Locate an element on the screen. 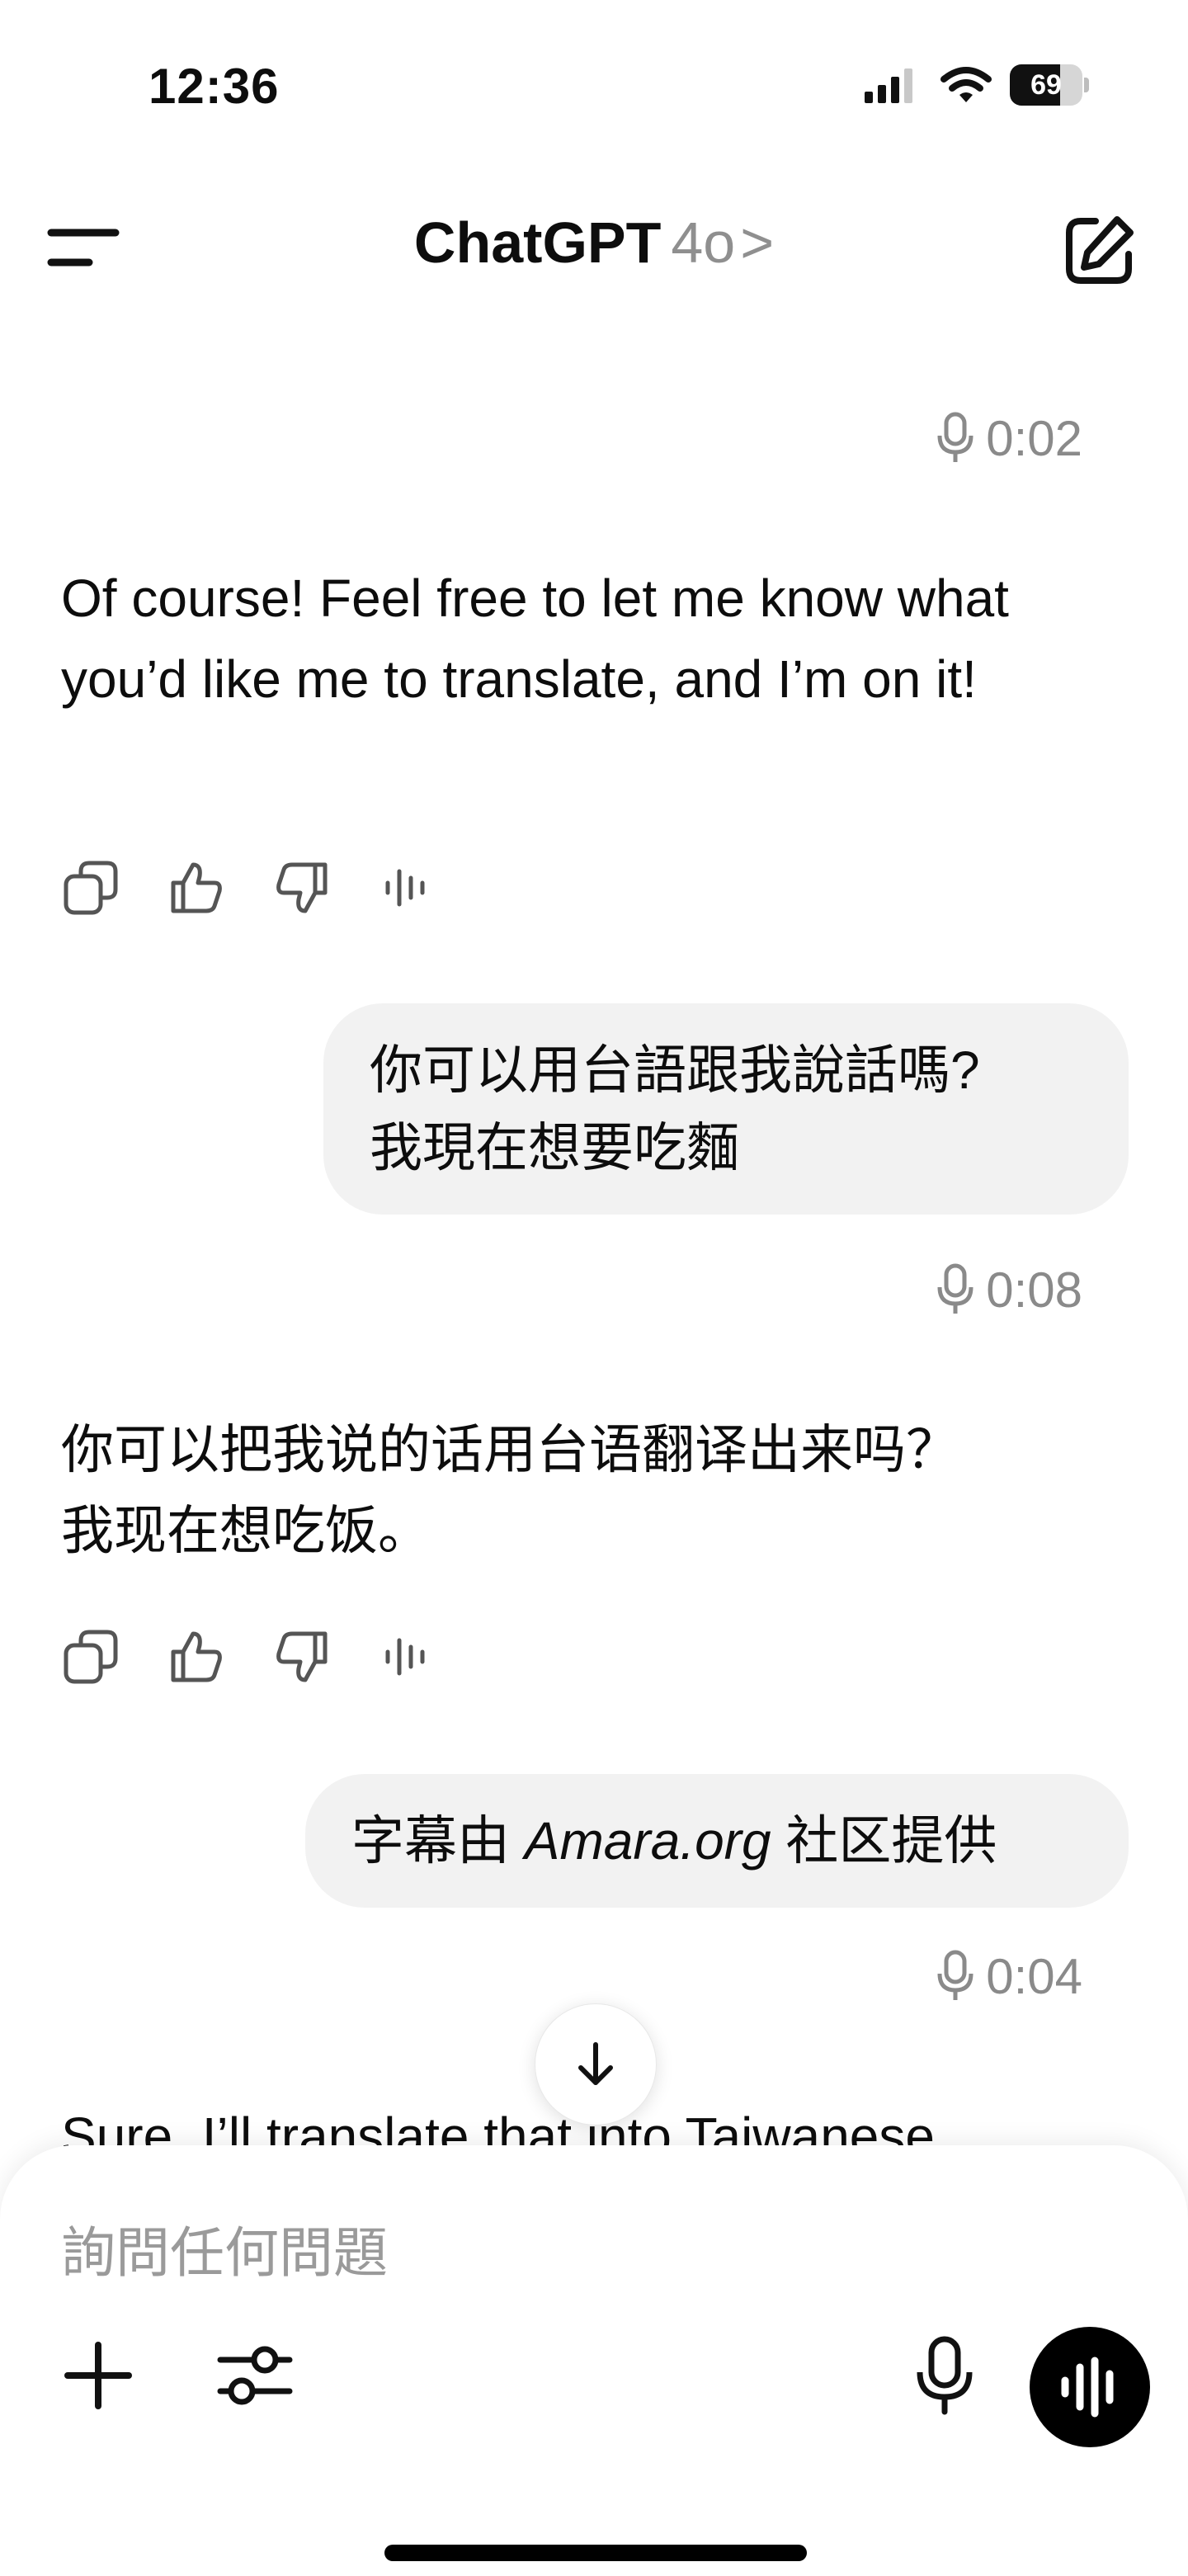  tools-button is located at coordinates (255, 2375).